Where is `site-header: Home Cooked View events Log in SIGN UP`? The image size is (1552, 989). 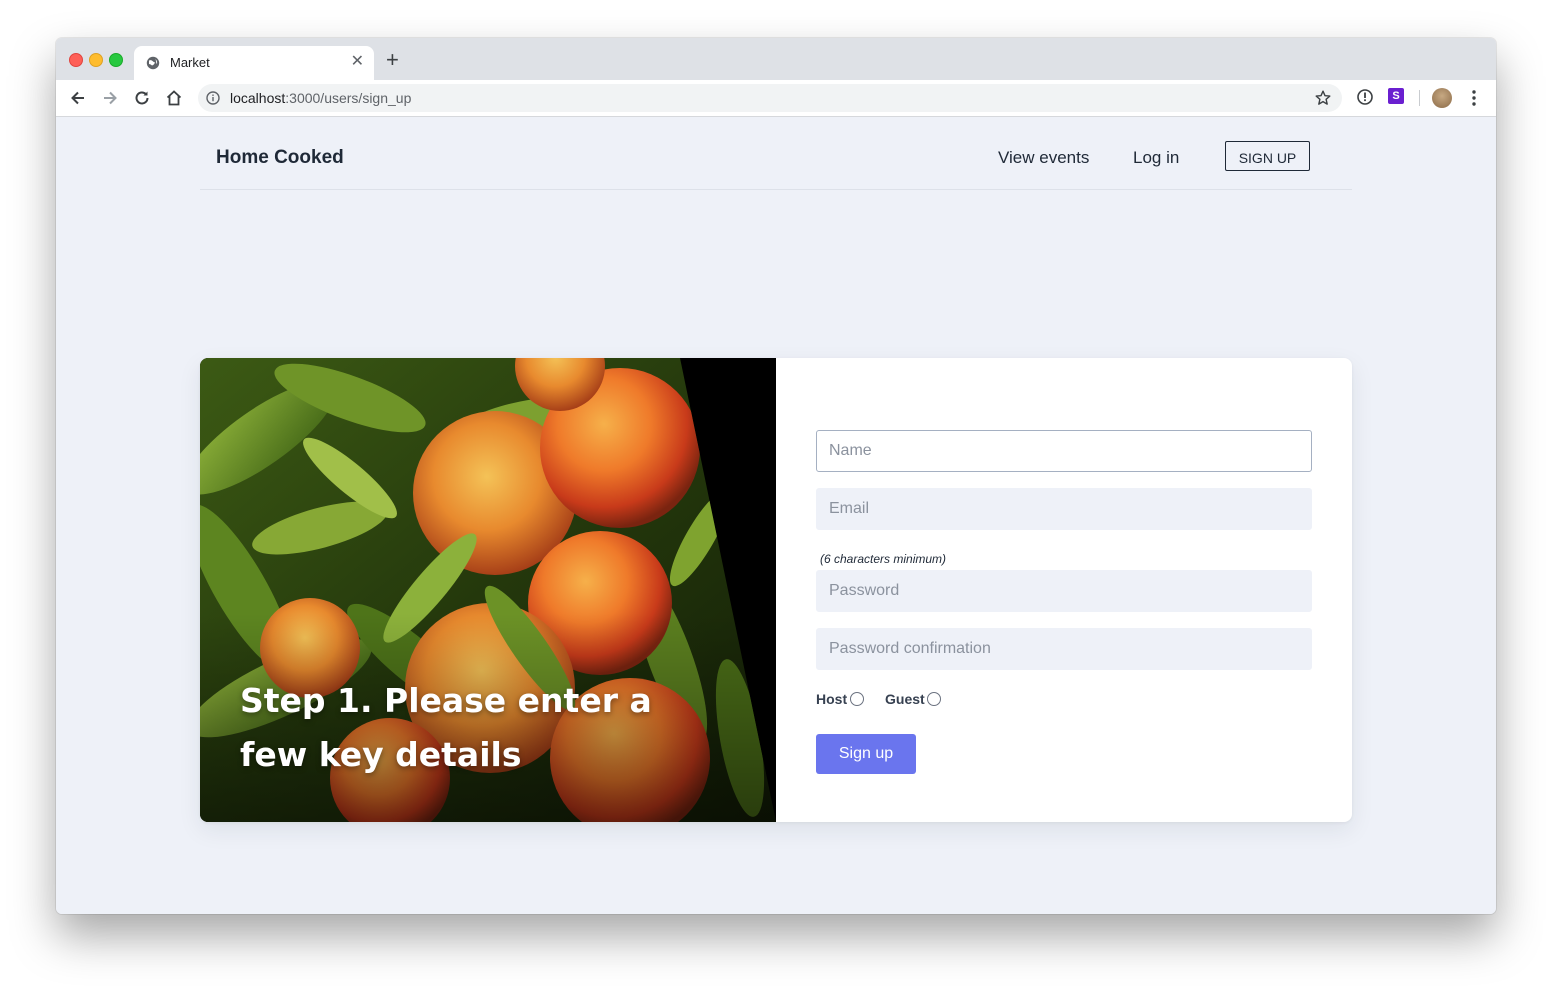
site-header: Home Cooked View events Log in SIGN UP is located at coordinates (776, 153).